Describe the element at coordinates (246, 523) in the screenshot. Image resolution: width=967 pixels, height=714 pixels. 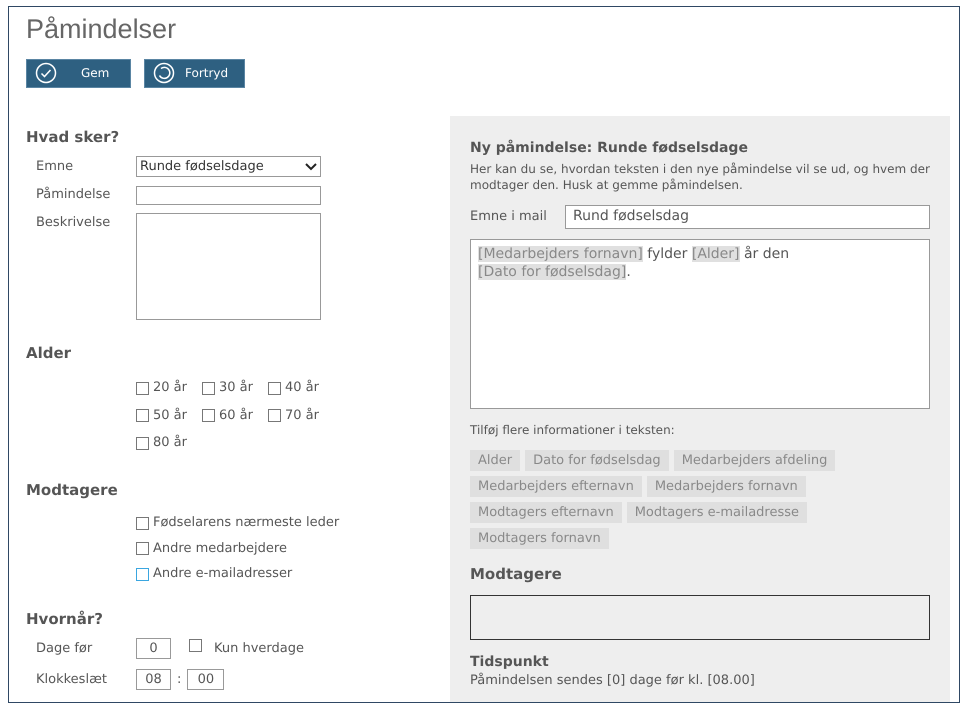
I see `checkbox-label: Fødselarens nærmeste leder` at that location.